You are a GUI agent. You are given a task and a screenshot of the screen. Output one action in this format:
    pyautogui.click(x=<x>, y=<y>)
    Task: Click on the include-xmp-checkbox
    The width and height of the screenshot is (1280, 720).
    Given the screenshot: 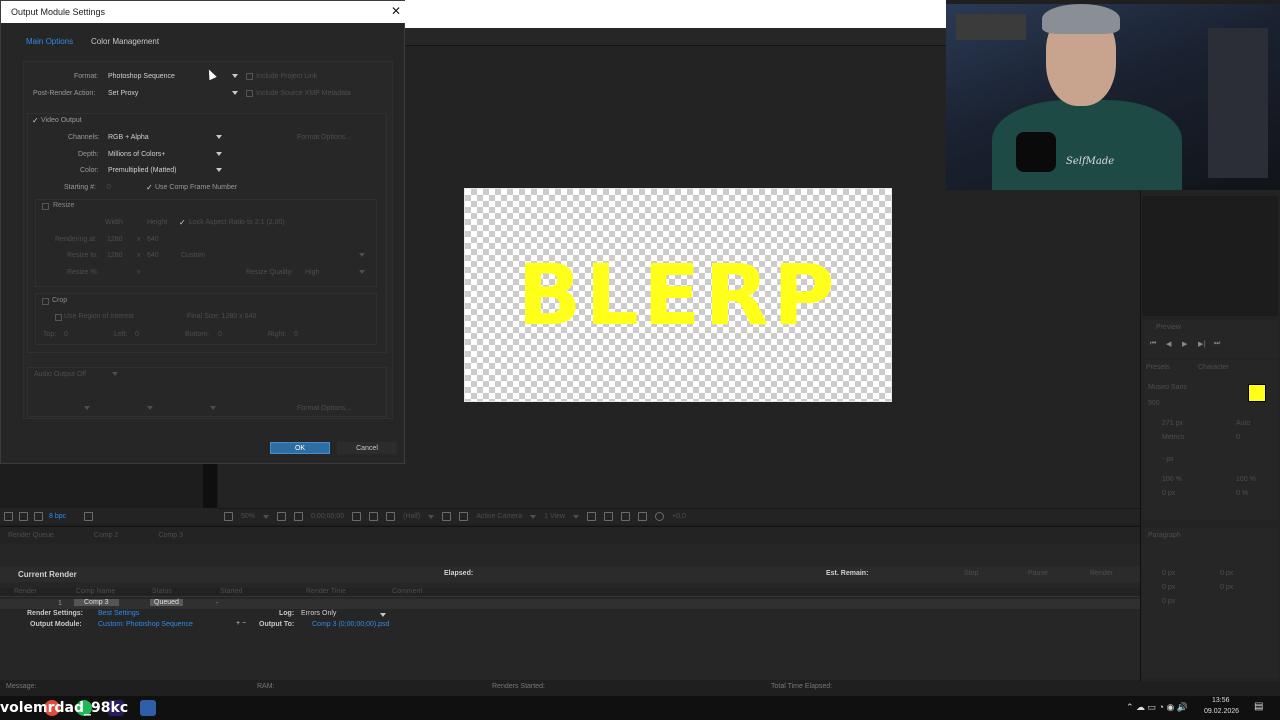 What is the action you would take?
    pyautogui.click(x=249, y=93)
    